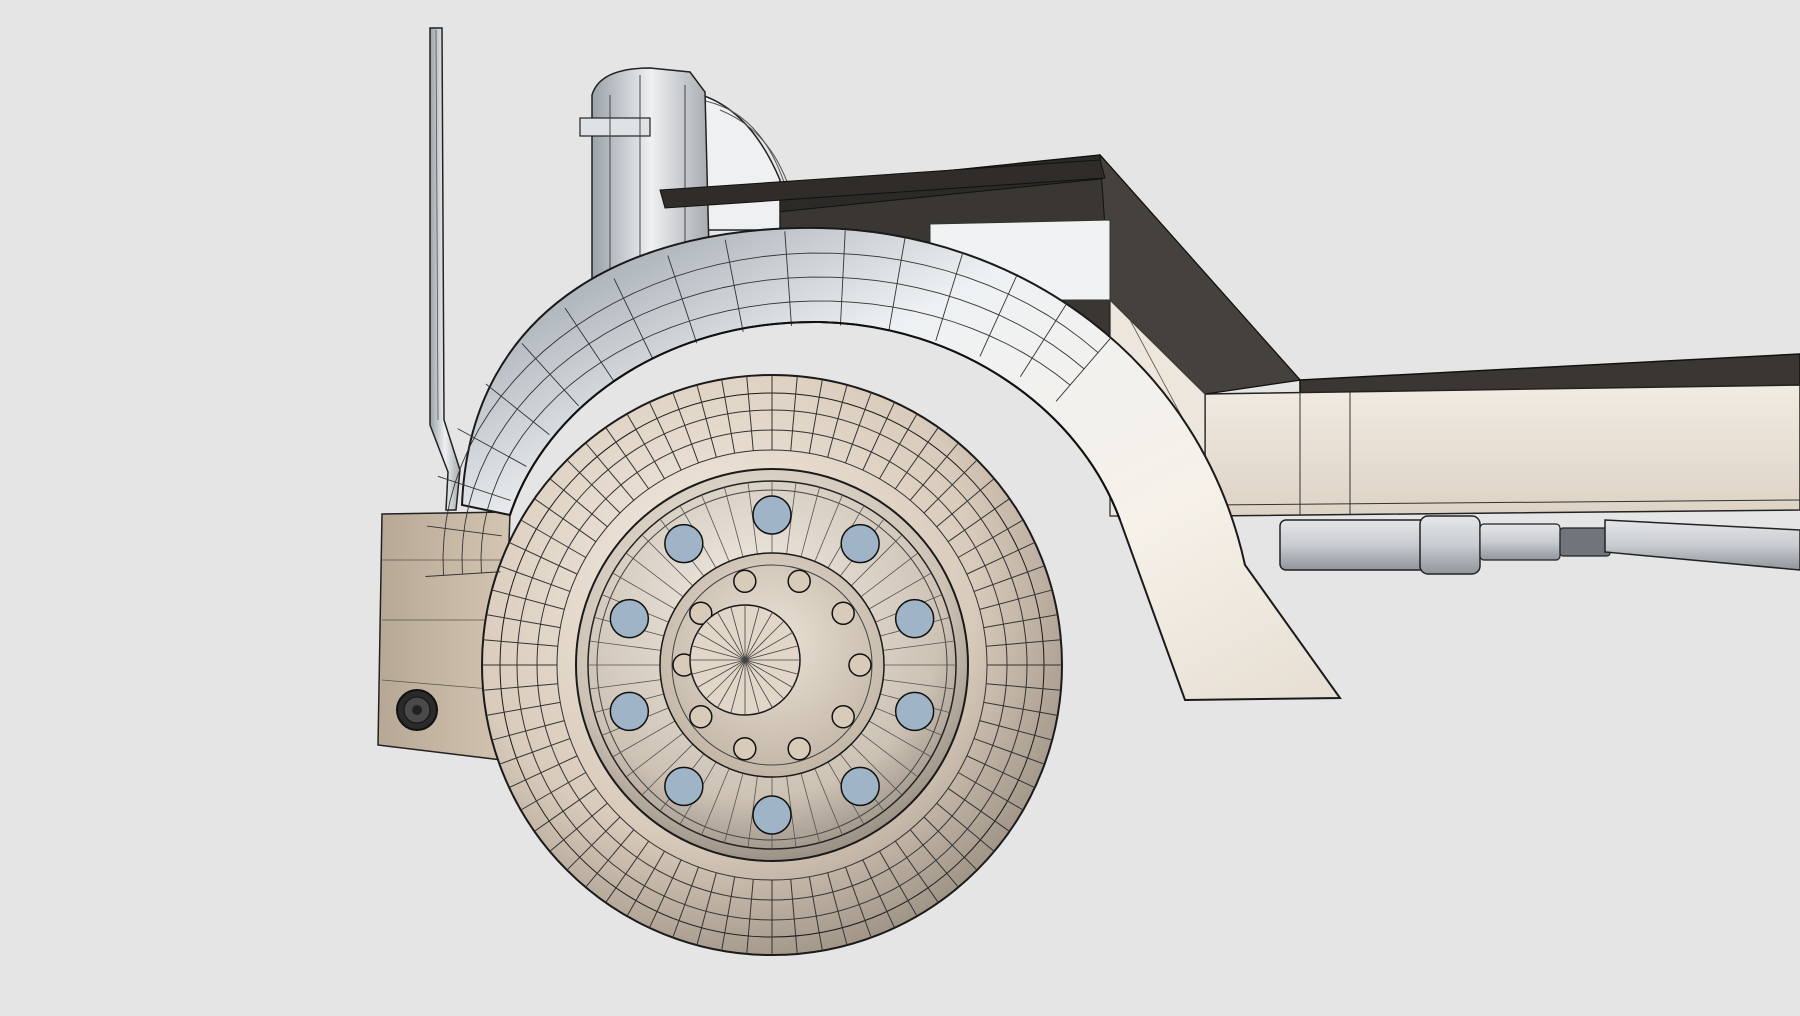  I want to click on hub, so click(772, 665).